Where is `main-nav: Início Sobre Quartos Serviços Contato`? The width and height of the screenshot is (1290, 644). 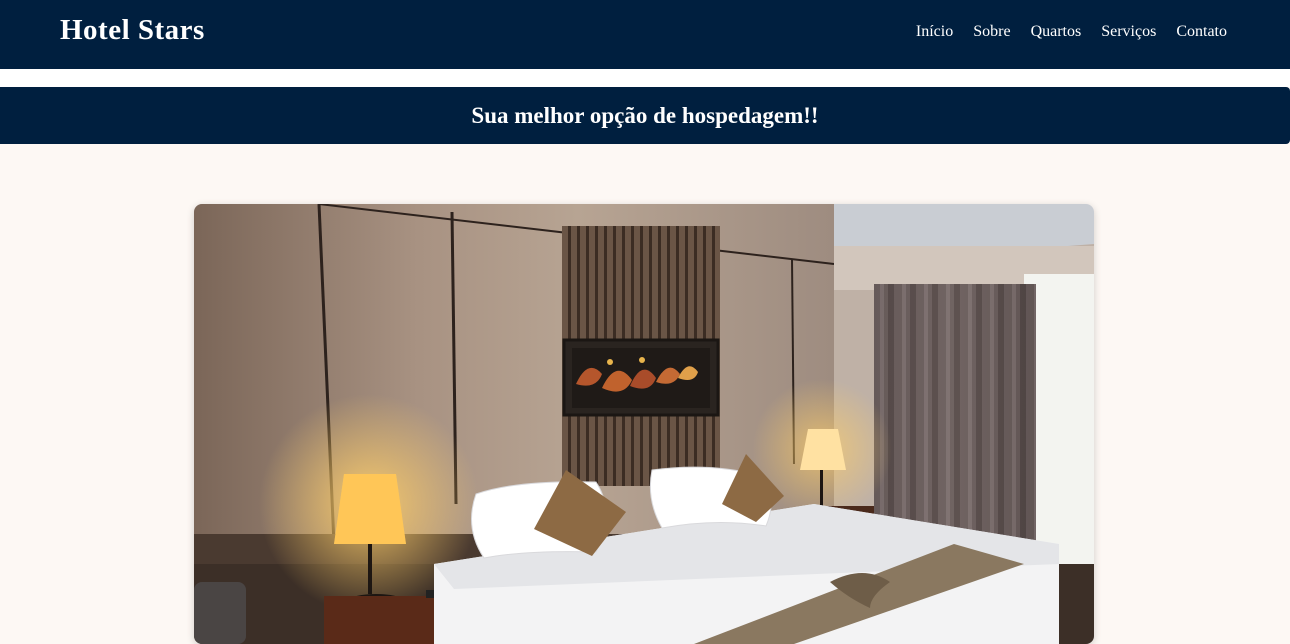 main-nav: Início Sobre Quartos Serviços Contato is located at coordinates (1071, 32).